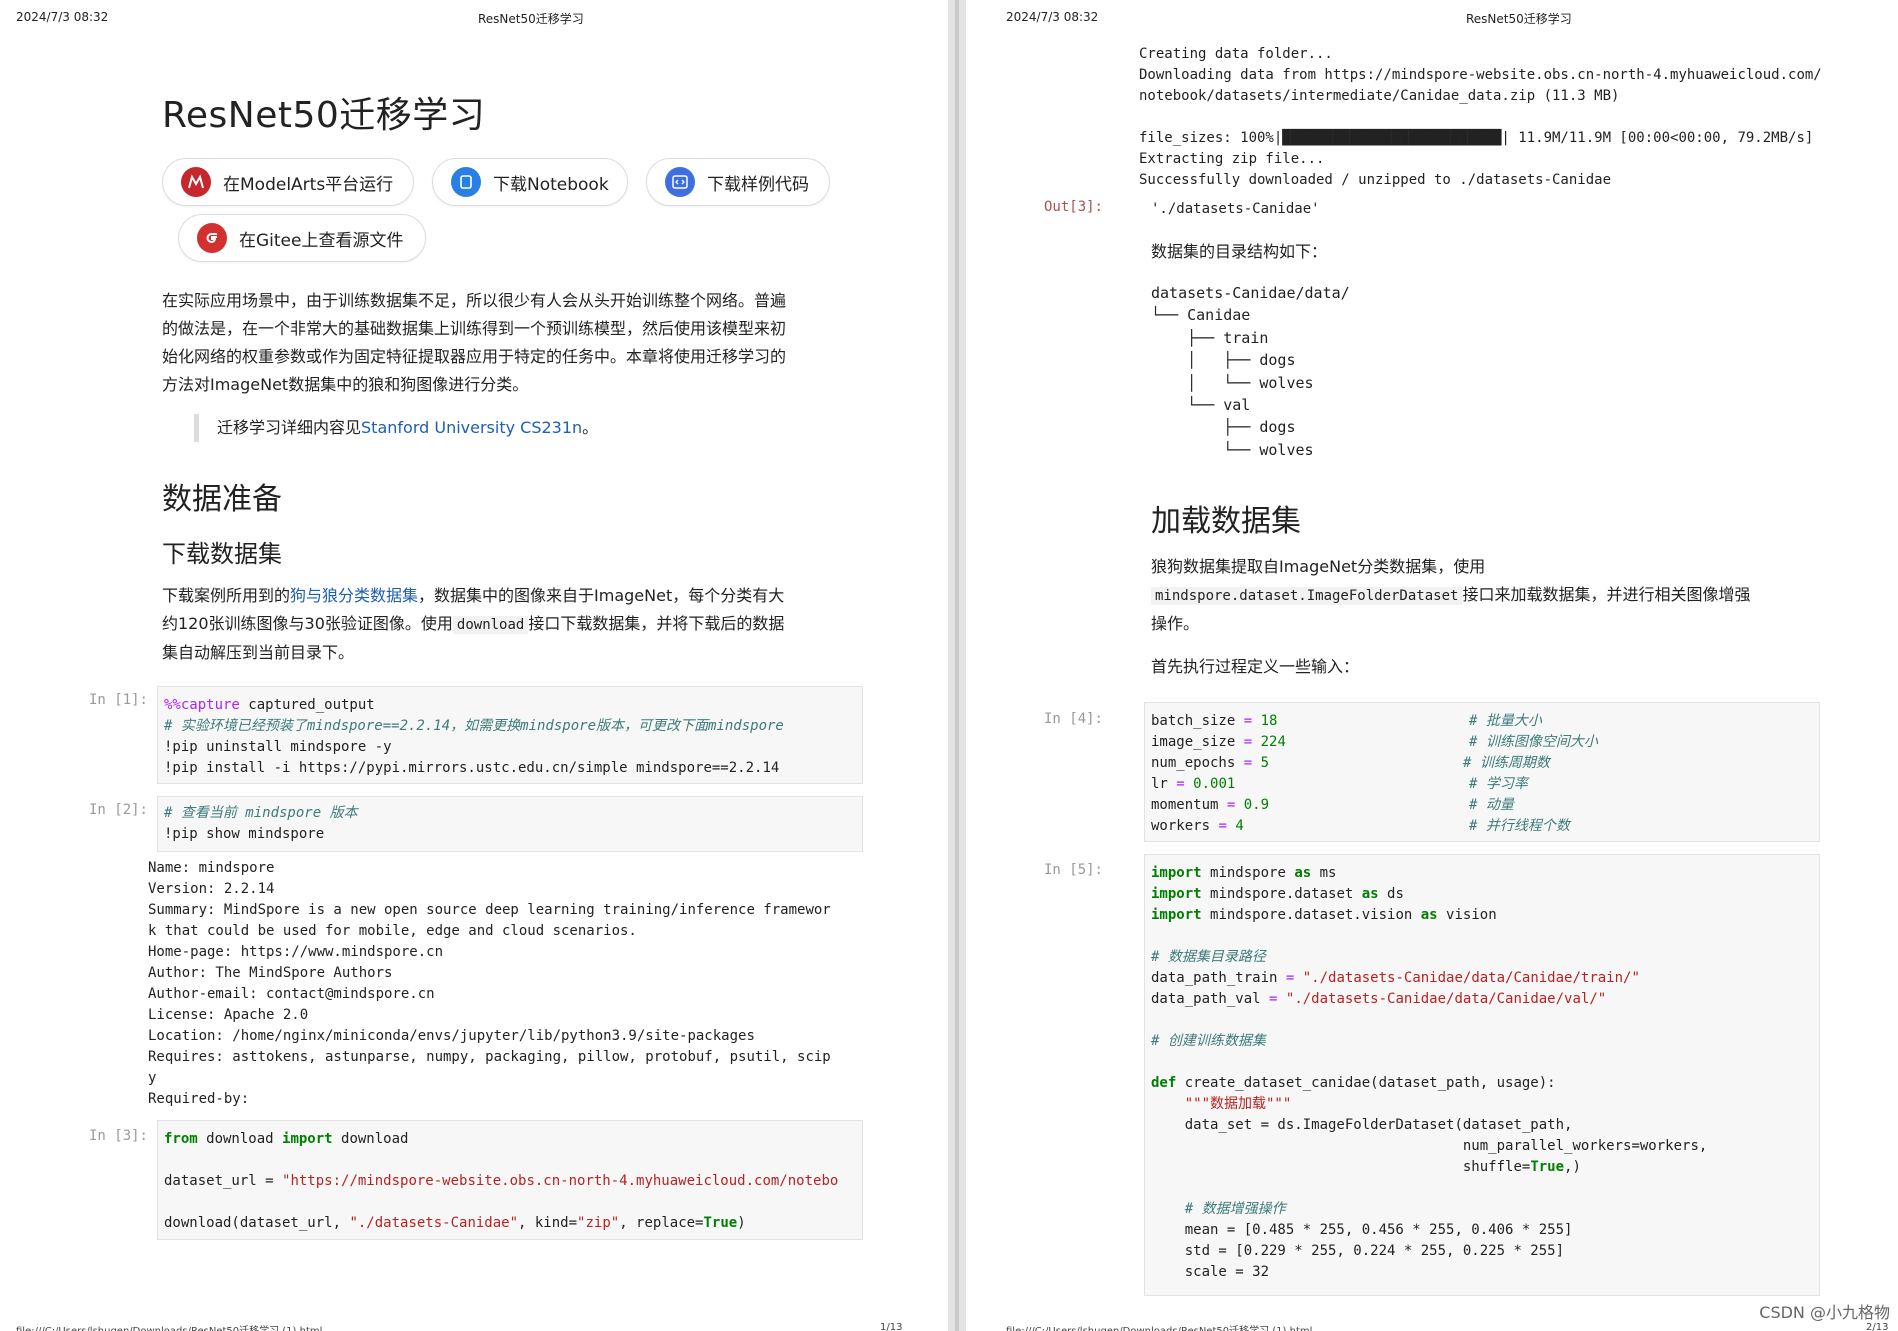 This screenshot has width=1898, height=1331. I want to click on cell-prompt: In [1]:, so click(118, 700).